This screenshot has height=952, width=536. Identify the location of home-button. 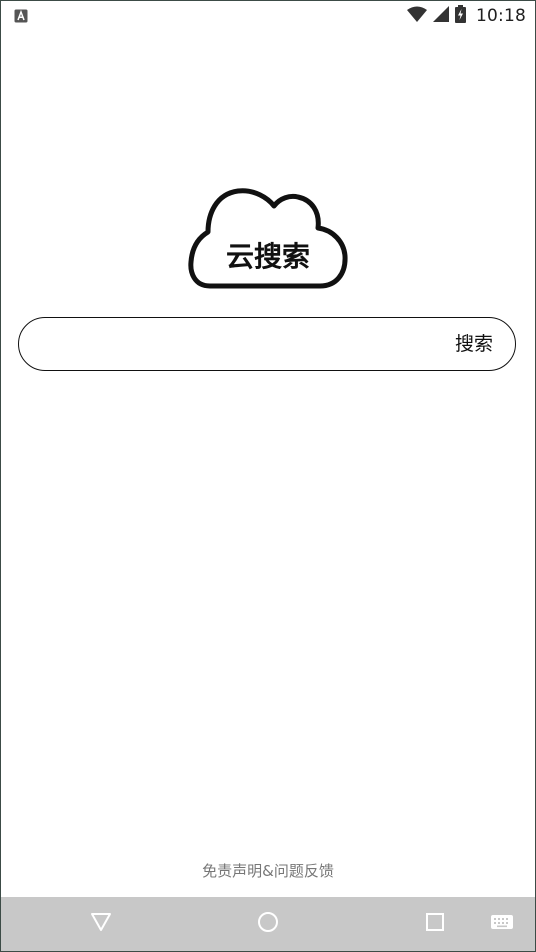
(268, 924).